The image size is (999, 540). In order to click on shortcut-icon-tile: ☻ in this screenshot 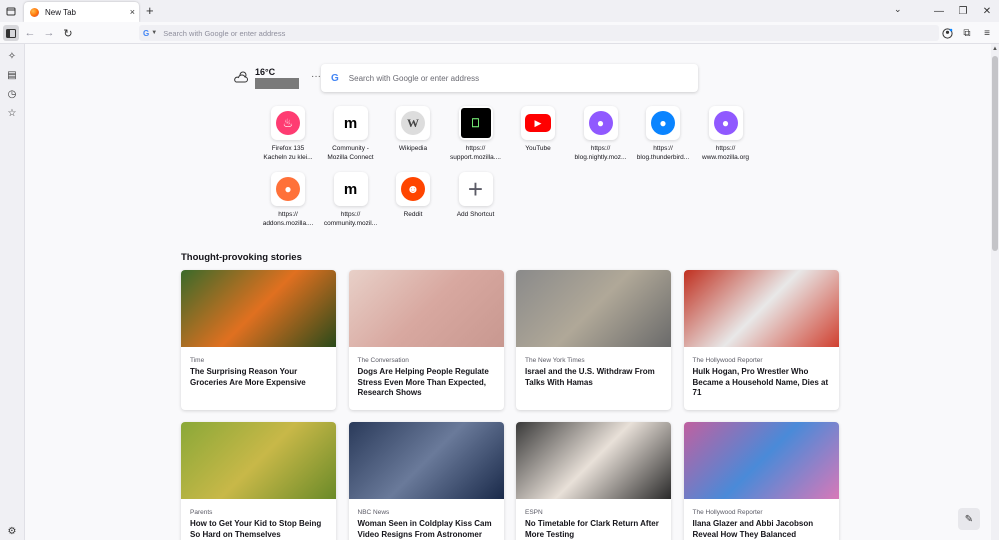, I will do `click(413, 189)`.